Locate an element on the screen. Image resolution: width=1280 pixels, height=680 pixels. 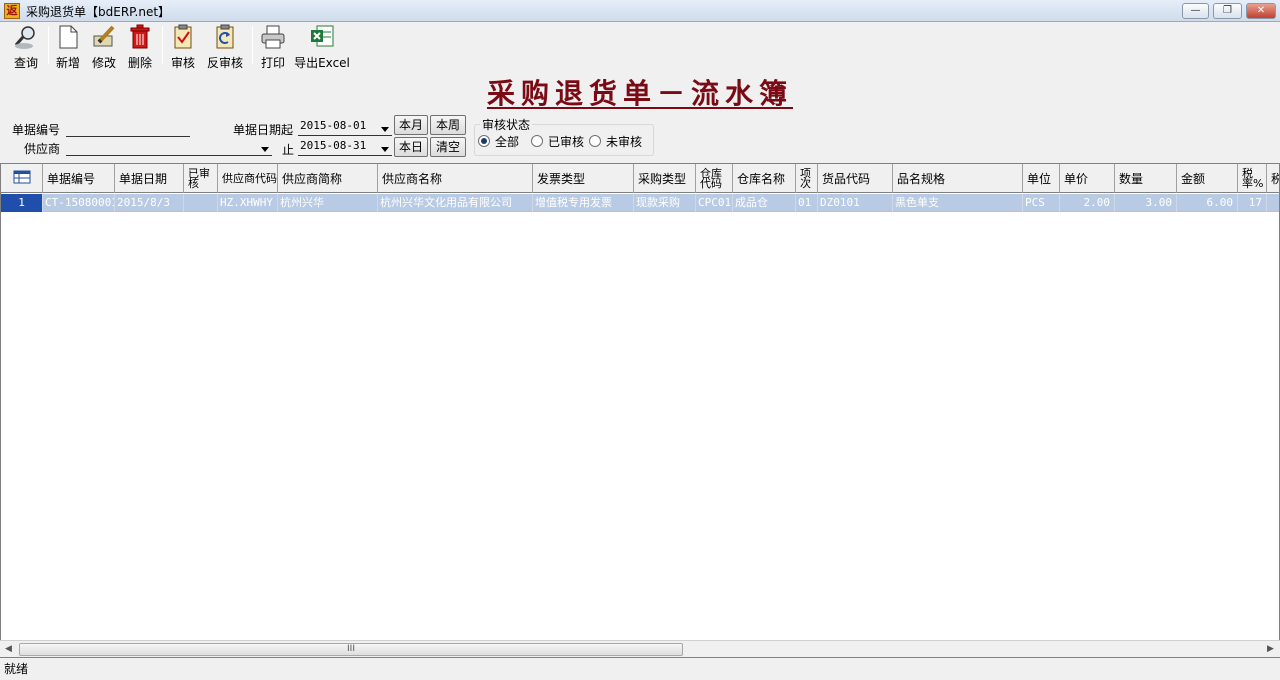
grid-corner is located at coordinates (22, 178).